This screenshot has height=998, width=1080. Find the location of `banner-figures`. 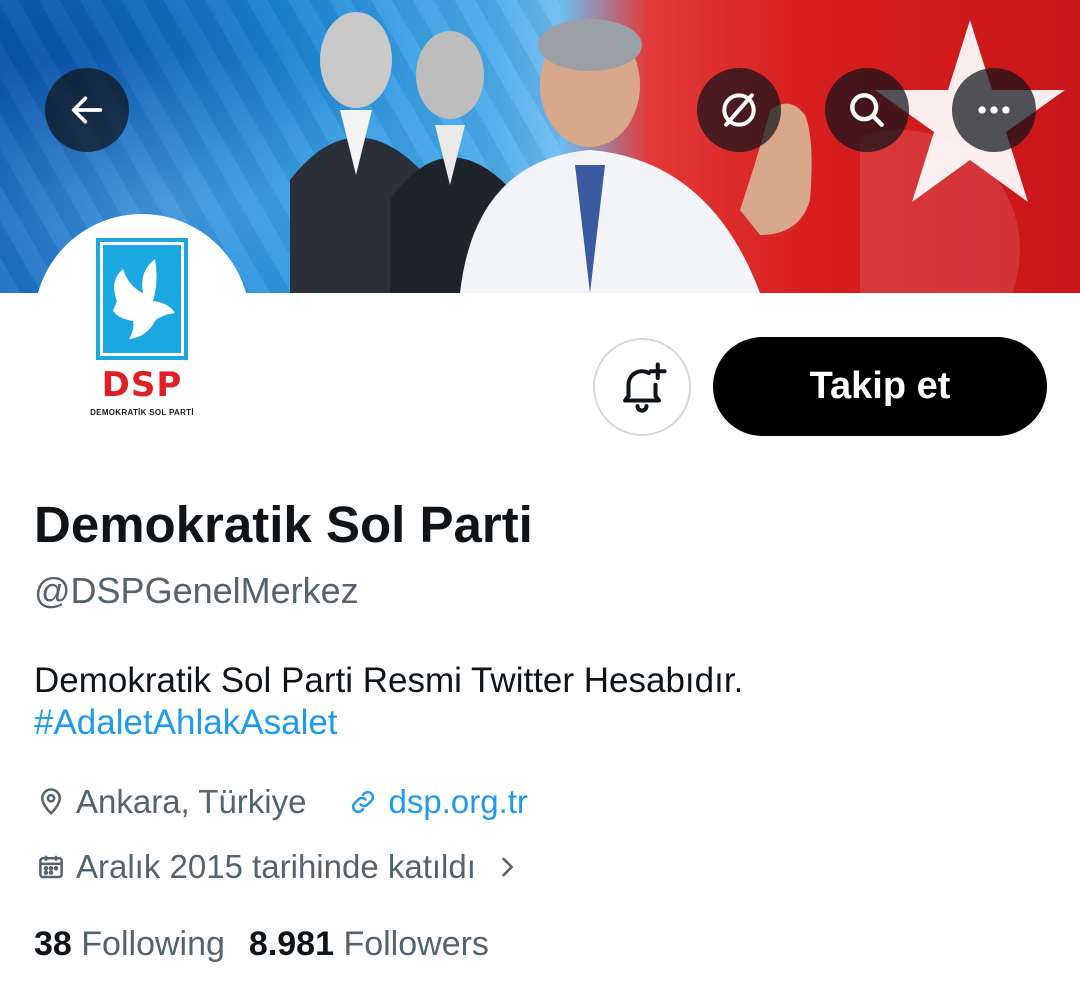

banner-figures is located at coordinates (551, 152).